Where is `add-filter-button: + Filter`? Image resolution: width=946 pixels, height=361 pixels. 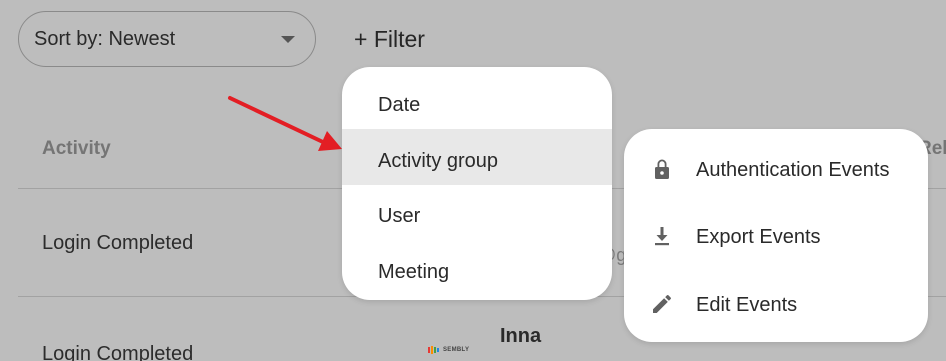
add-filter-button: + Filter is located at coordinates (389, 39).